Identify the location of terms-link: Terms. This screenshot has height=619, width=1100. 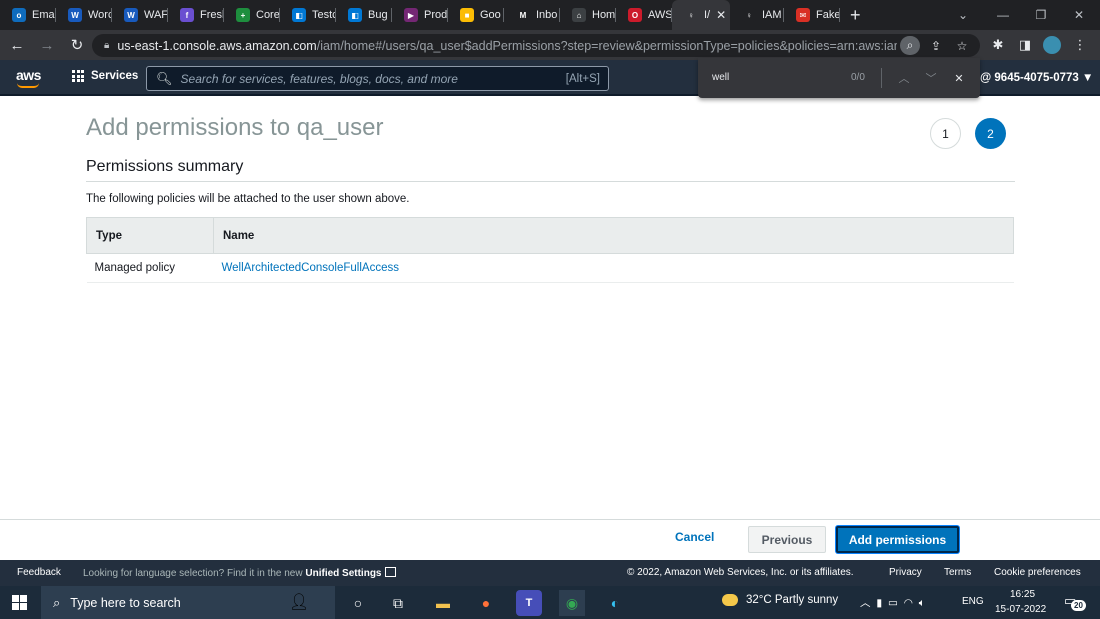
(957, 572).